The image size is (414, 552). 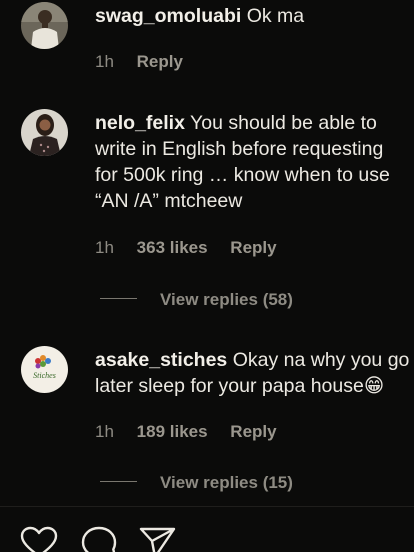 What do you see at coordinates (275, 16) in the screenshot?
I see `comment-text: Ok ma` at bounding box center [275, 16].